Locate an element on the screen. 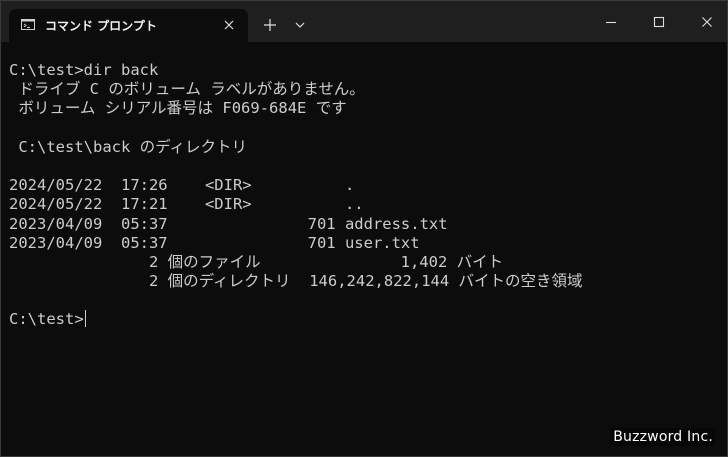 The height and width of the screenshot is (457, 728). cmd-icon is located at coordinates (28, 24).